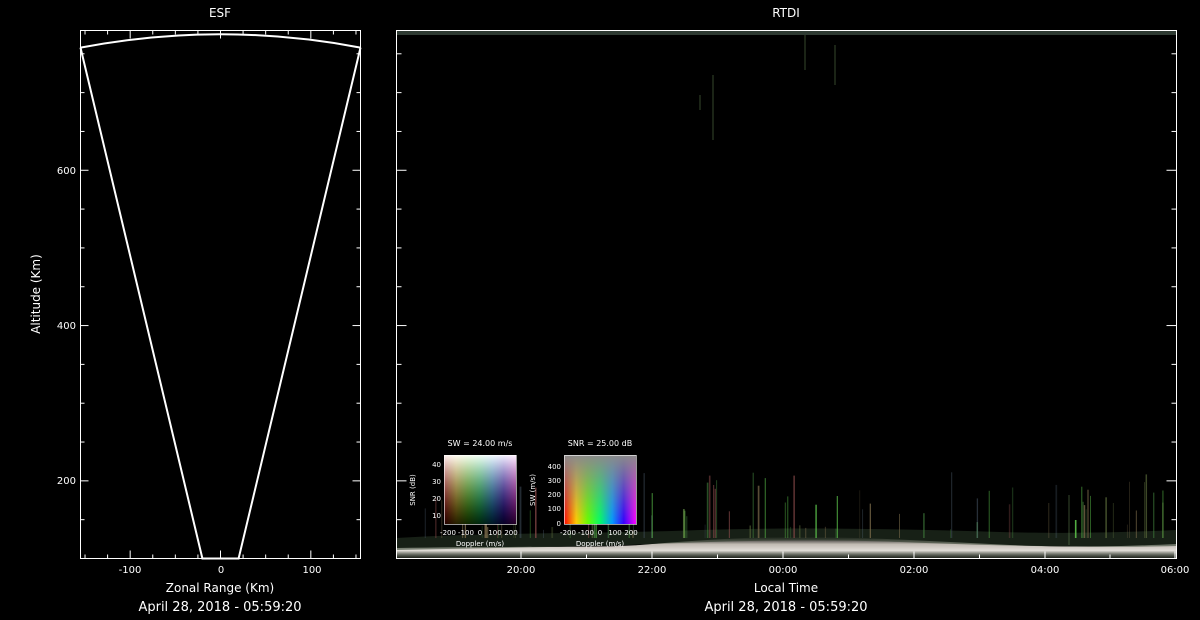 The image size is (1200, 620). What do you see at coordinates (554, 481) in the screenshot?
I see `legend-snr-y-tick: 300` at bounding box center [554, 481].